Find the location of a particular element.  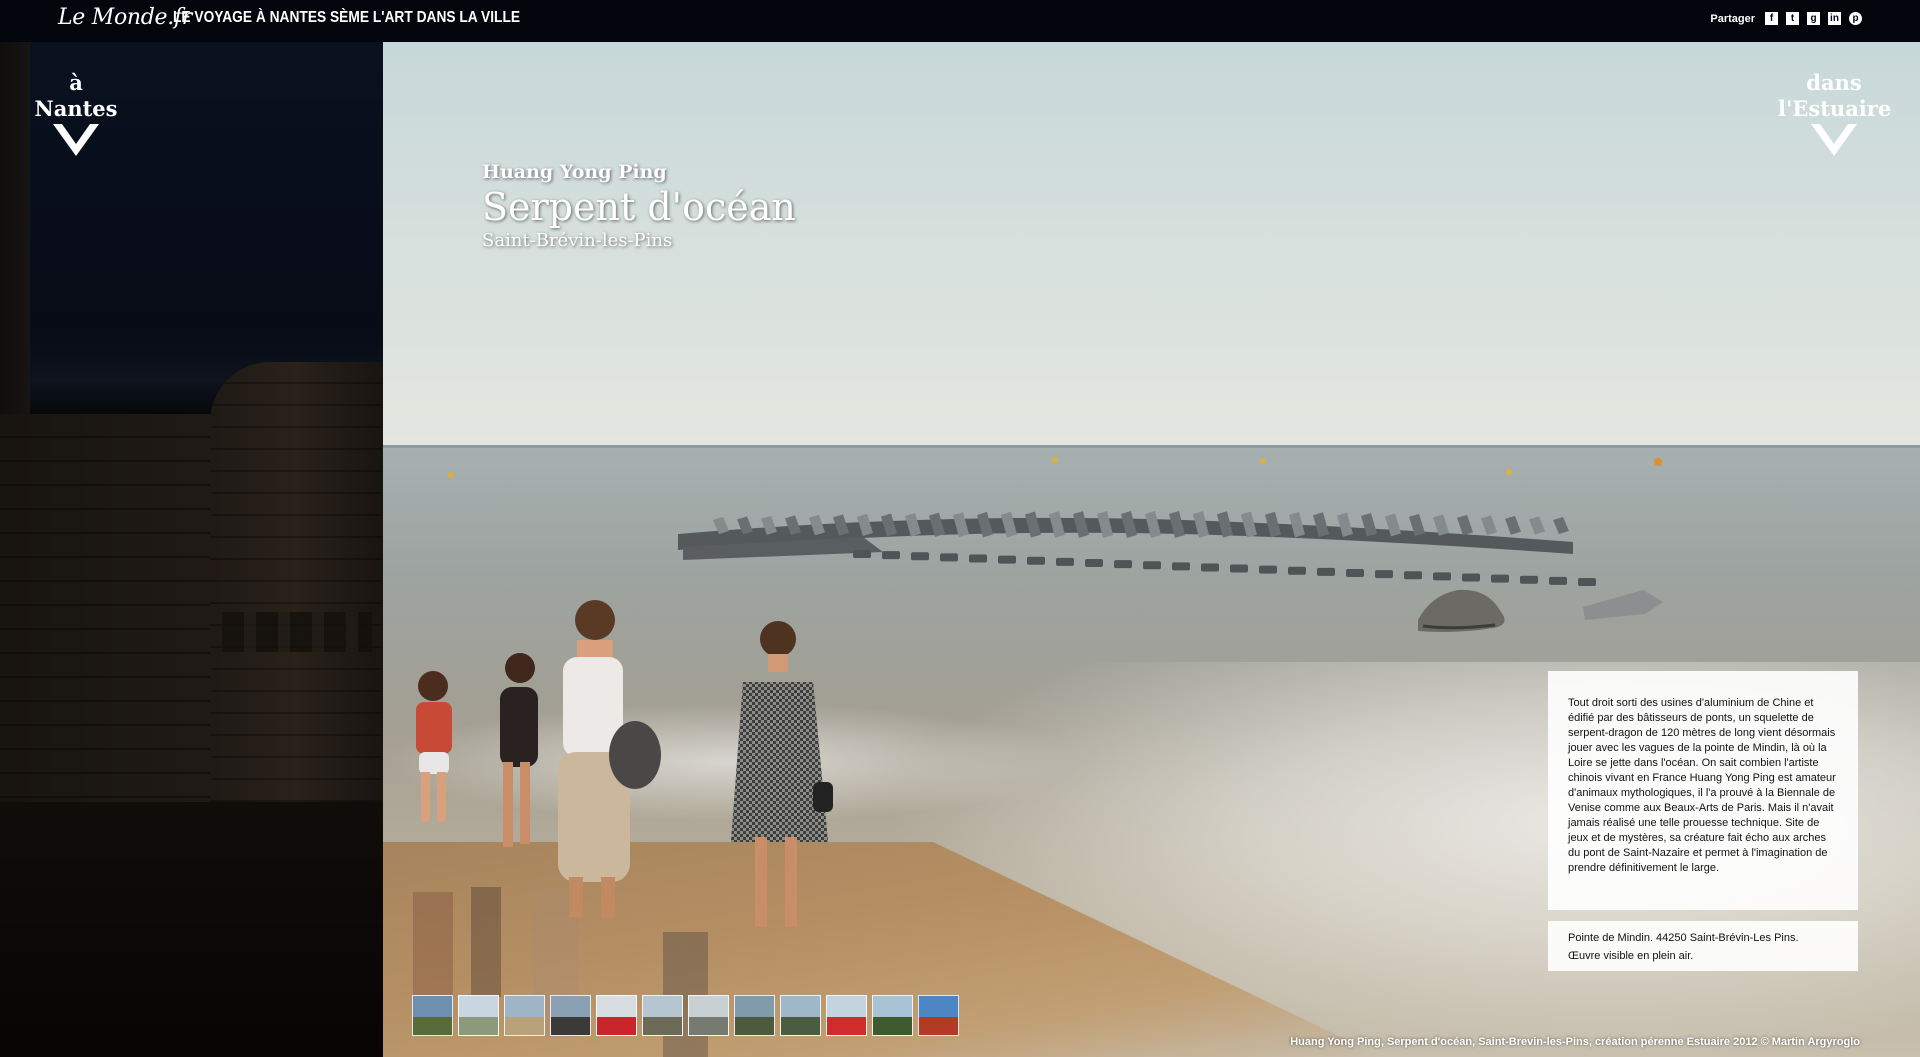

artwork-location: Saint-Brévin-les-Pins is located at coordinates (577, 240).